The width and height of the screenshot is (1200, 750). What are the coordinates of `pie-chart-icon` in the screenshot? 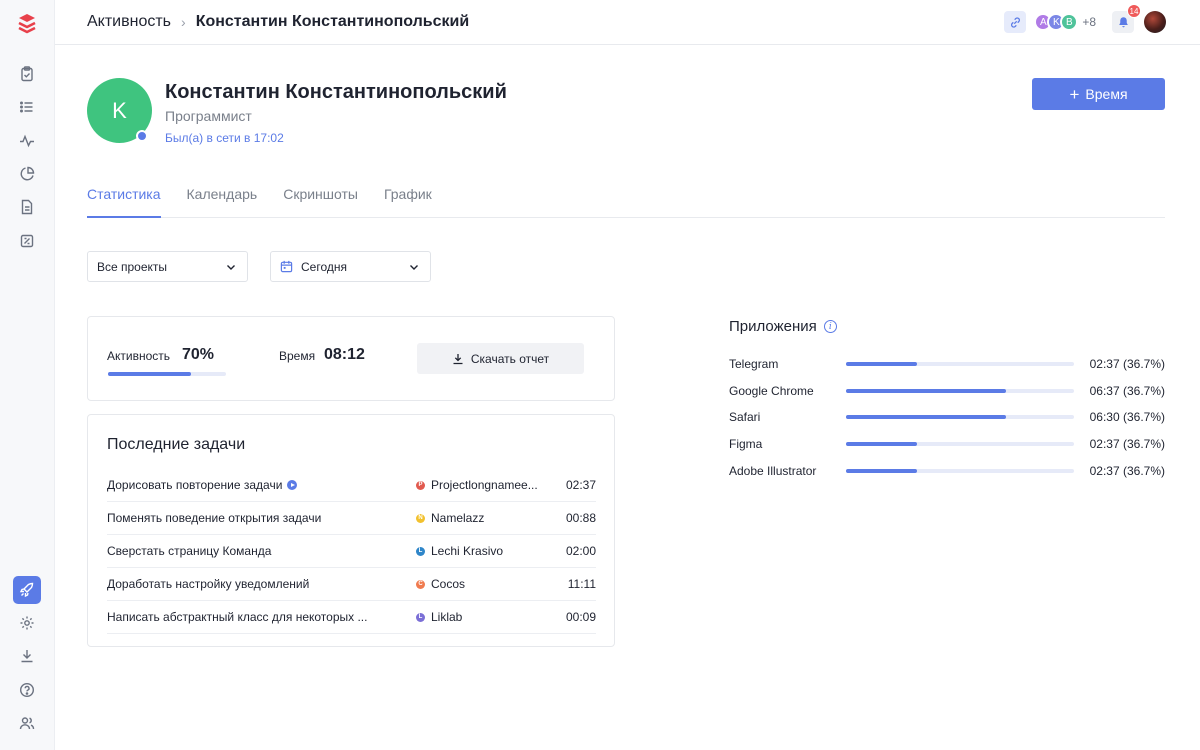 It's located at (27, 174).